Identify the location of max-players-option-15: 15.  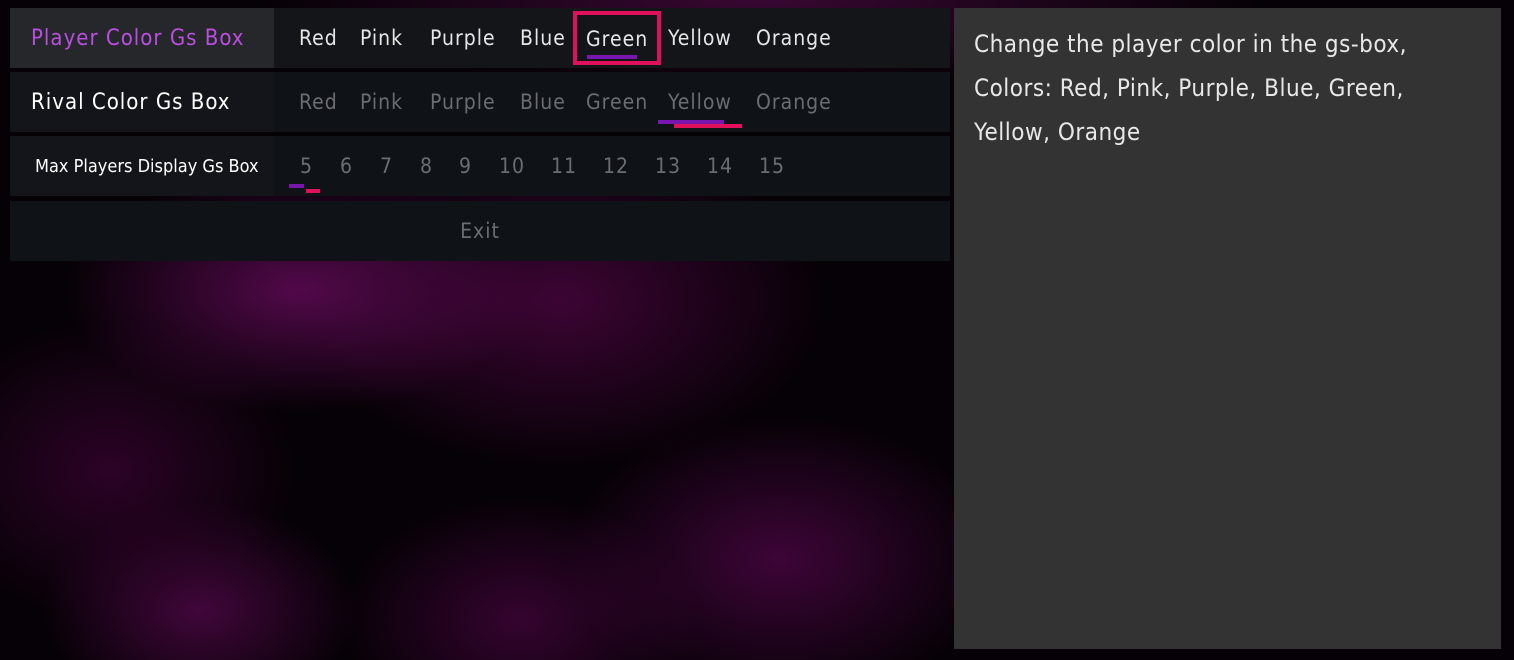
(772, 166).